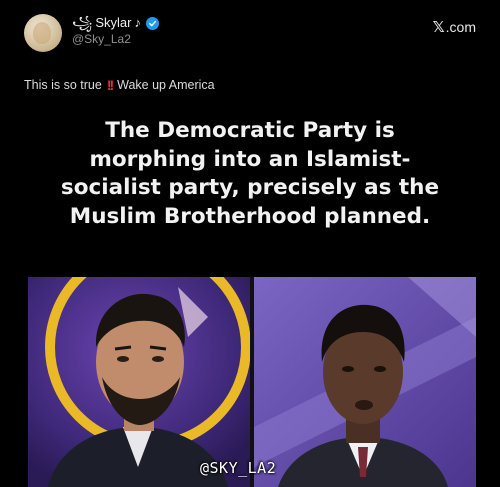  What do you see at coordinates (152, 23) in the screenshot?
I see `verified-badge-icon` at bounding box center [152, 23].